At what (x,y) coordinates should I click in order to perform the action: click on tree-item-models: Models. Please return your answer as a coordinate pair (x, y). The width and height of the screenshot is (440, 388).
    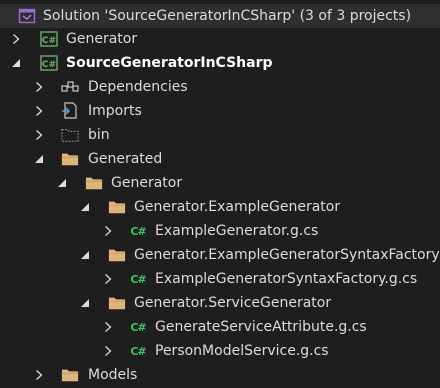
    Looking at the image, I should click on (220, 375).